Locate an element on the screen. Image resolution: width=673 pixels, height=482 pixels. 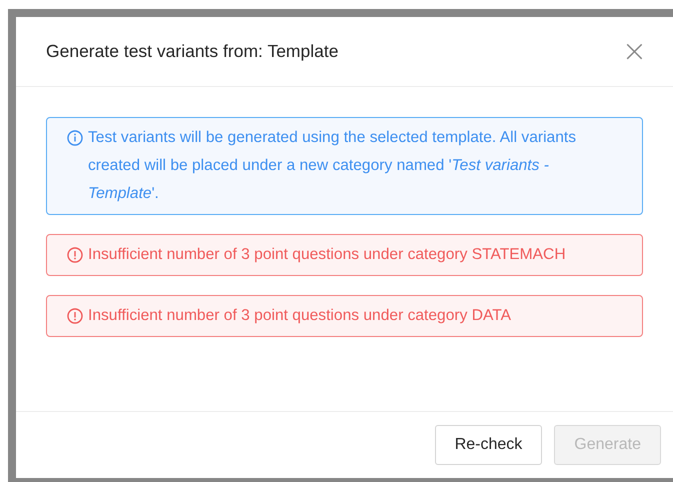
alert-message: Test variants will be generated using the selected template. All variants created will be placed under a new category named 'Test variants - Template'. is located at coordinates (332, 166).